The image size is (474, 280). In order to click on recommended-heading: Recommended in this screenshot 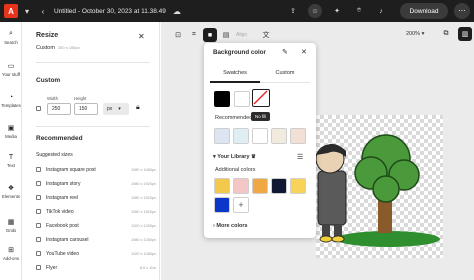, I will do `click(59, 138)`.